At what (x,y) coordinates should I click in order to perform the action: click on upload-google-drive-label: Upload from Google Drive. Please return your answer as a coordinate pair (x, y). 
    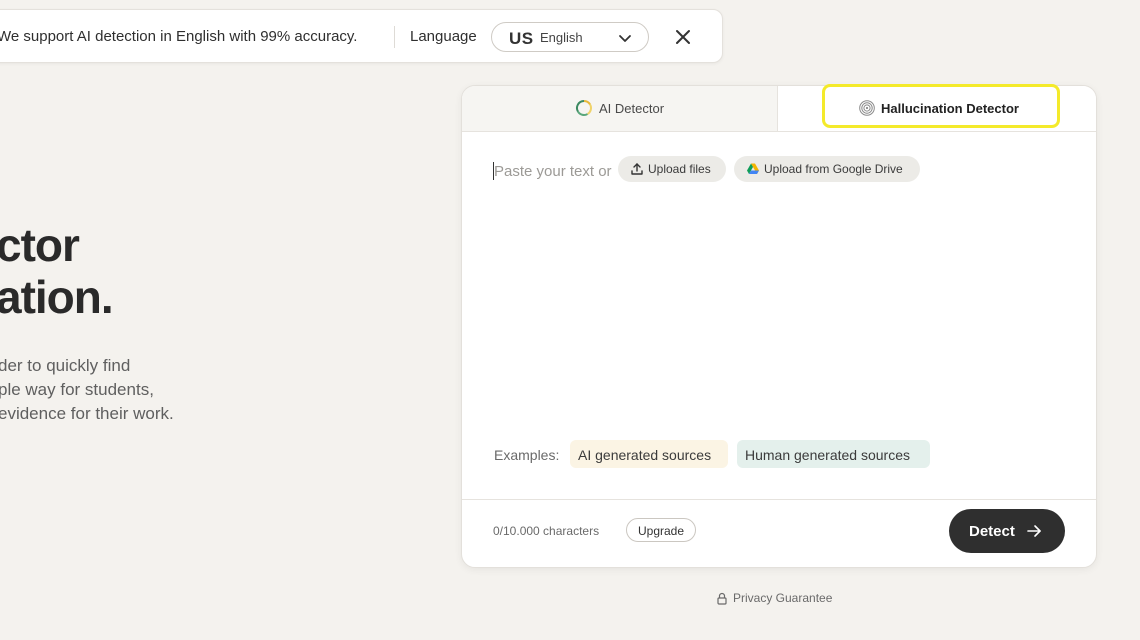
    Looking at the image, I should click on (833, 169).